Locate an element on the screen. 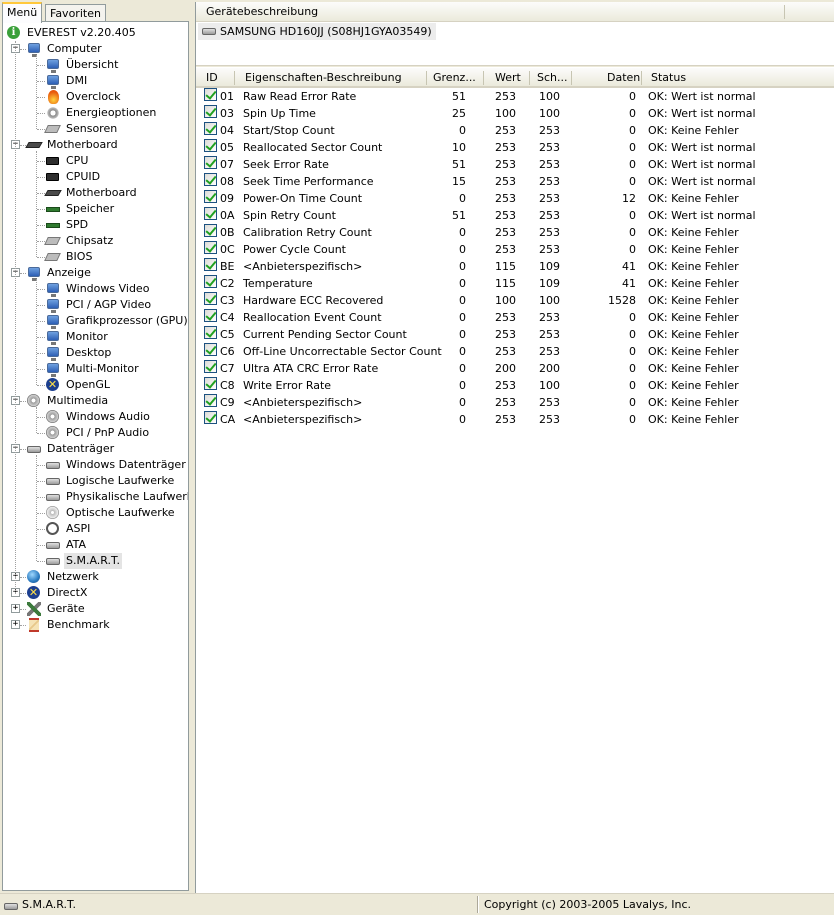 The image size is (834, 915). device-description-title: Gerätebeschreibung is located at coordinates (262, 11).